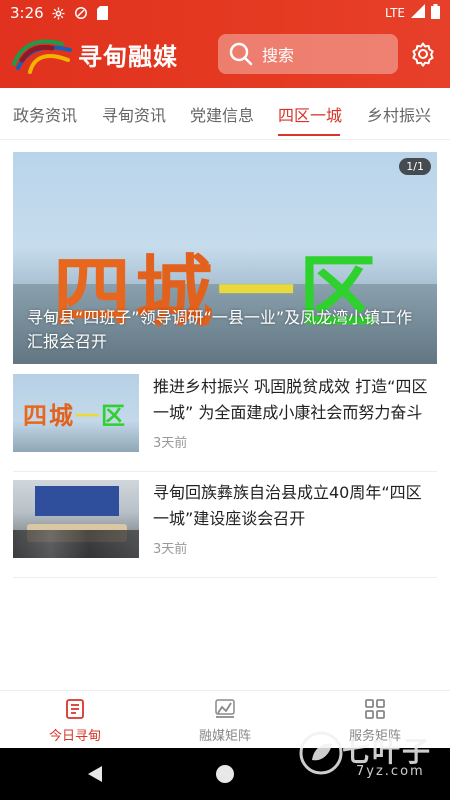  What do you see at coordinates (399, 114) in the screenshot?
I see `tab-rural-revitalization: 乡村振兴` at bounding box center [399, 114].